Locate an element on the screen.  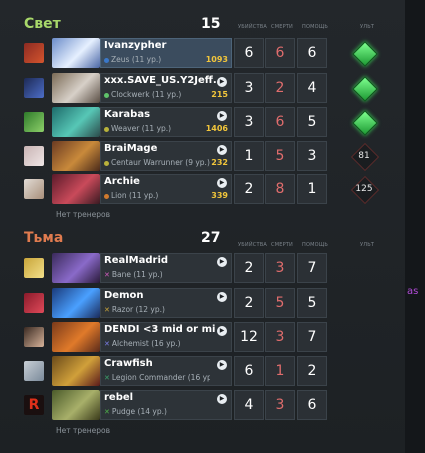
radiant-coaches-label: Нет тренеров is located at coordinates (83, 214).